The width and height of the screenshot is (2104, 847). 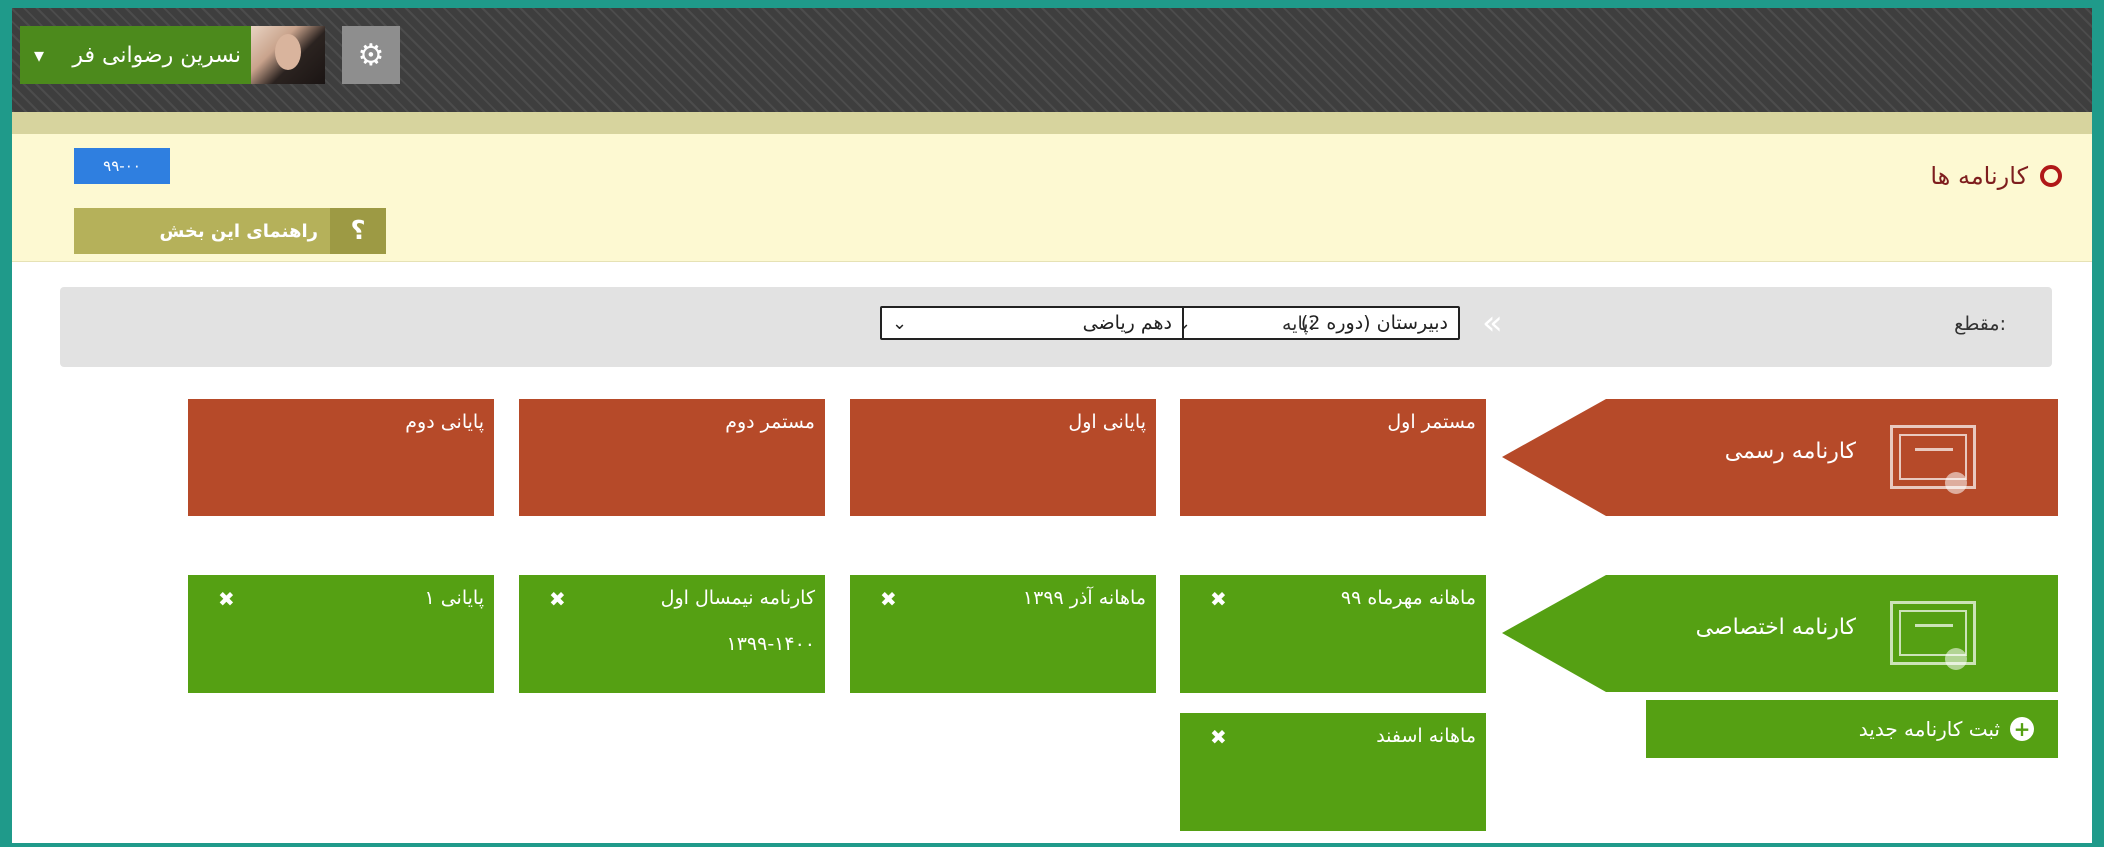 I want to click on custom-report-header: کارنامه اختصاصی, so click(x=1780, y=633).